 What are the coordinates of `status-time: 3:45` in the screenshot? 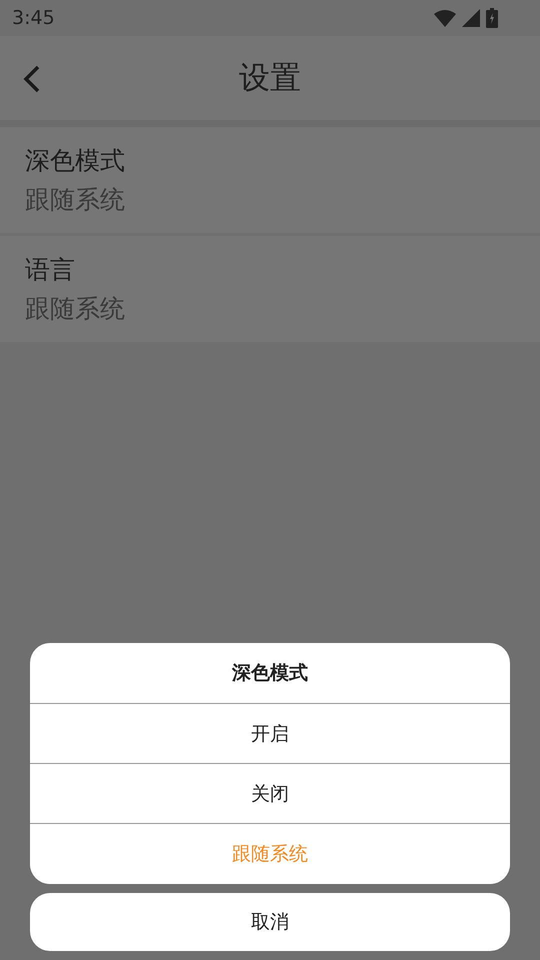 It's located at (33, 18).